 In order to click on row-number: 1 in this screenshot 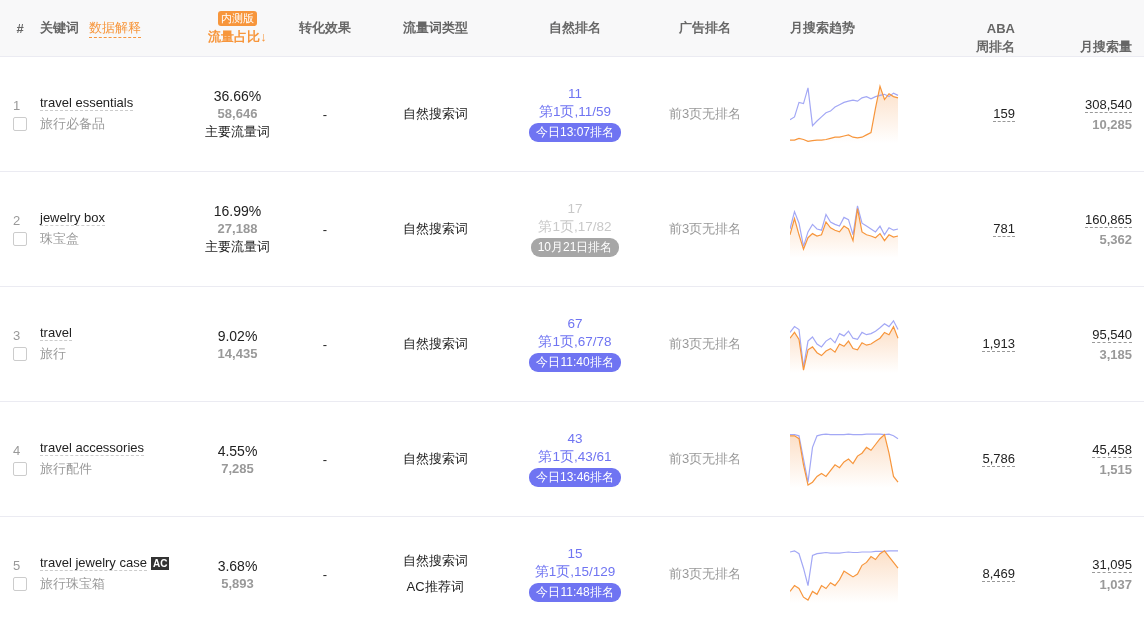, I will do `click(17, 105)`.